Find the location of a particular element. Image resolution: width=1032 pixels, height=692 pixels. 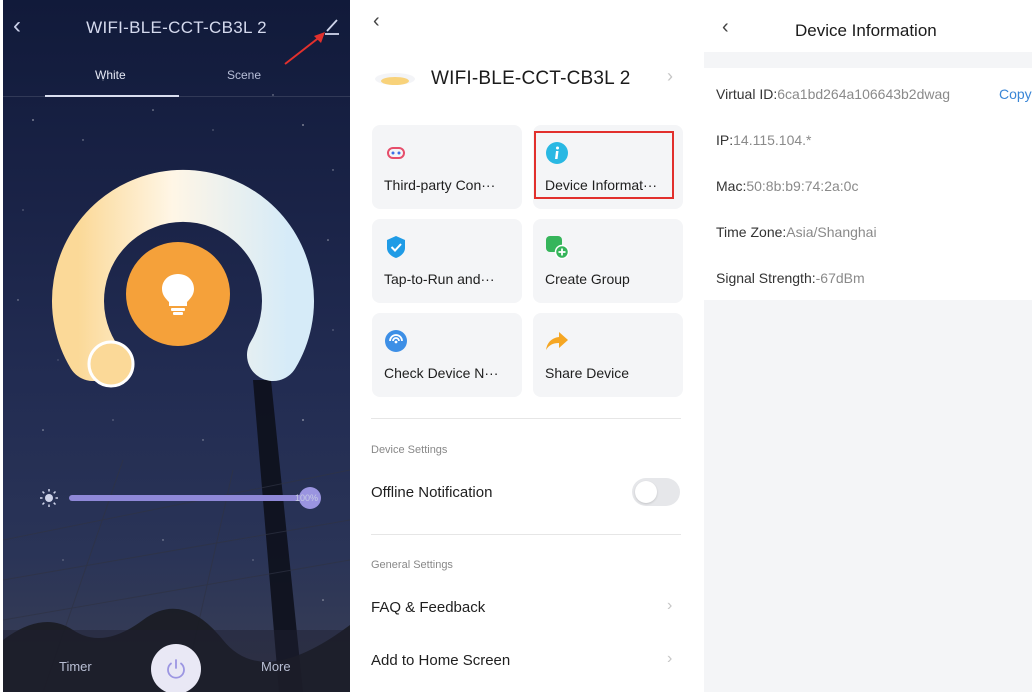

info-value: 50:8b:b9:74:2a:0c is located at coordinates (802, 186).